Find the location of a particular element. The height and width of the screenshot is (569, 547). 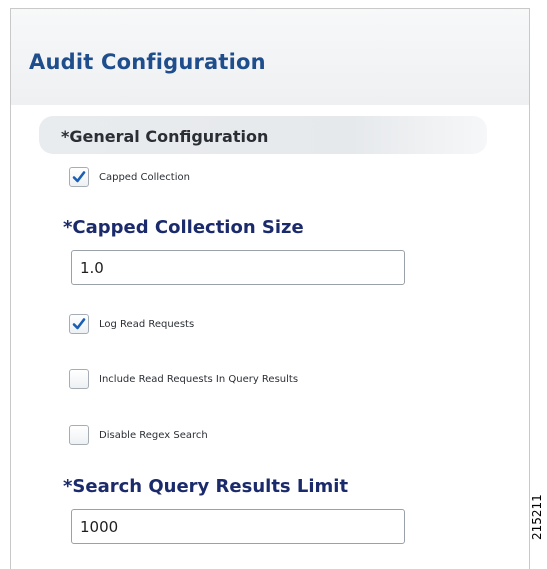

capped-collection-checkbox is located at coordinates (79, 177).